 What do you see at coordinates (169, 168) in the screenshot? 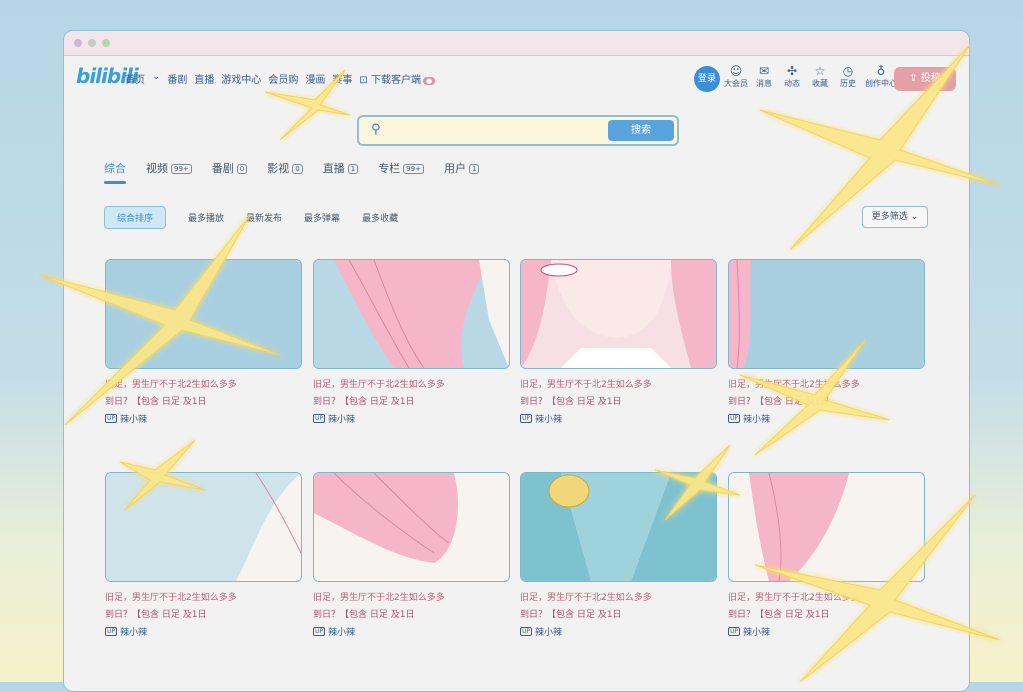
I see `tab-video: 视频 99+` at bounding box center [169, 168].